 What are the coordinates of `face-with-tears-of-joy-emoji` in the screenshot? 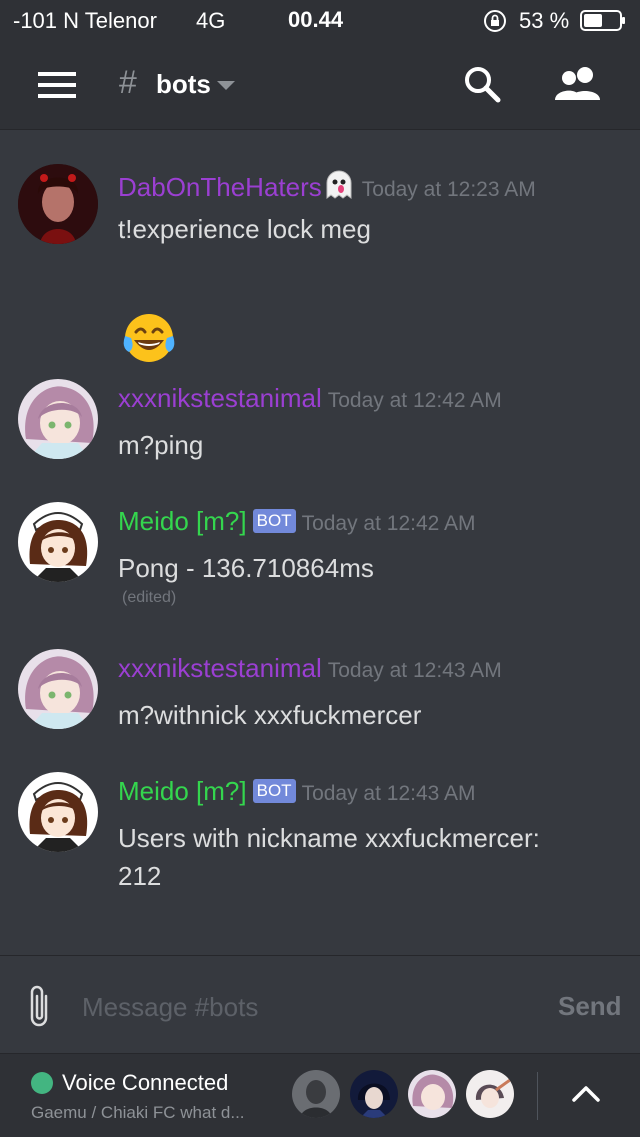 It's located at (149, 338).